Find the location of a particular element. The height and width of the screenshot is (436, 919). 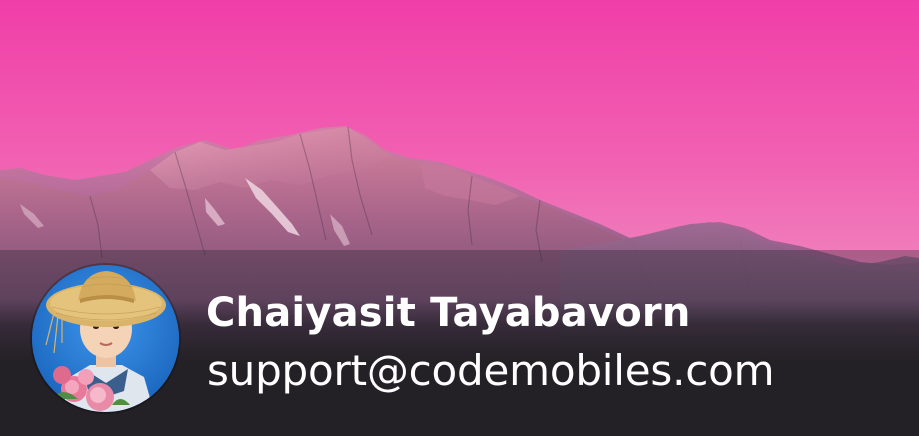

profile-name: Chaiyasit Tayabavorn is located at coordinates (448, 313).